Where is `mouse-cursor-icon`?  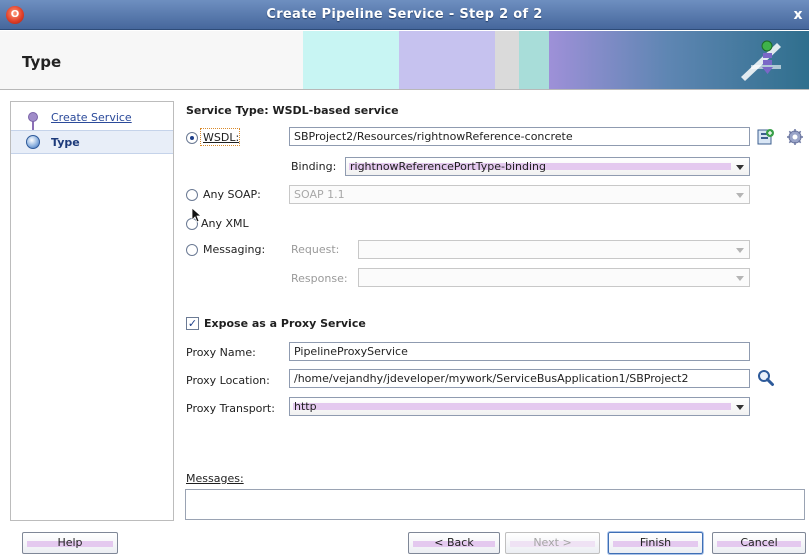 mouse-cursor-icon is located at coordinates (197, 215).